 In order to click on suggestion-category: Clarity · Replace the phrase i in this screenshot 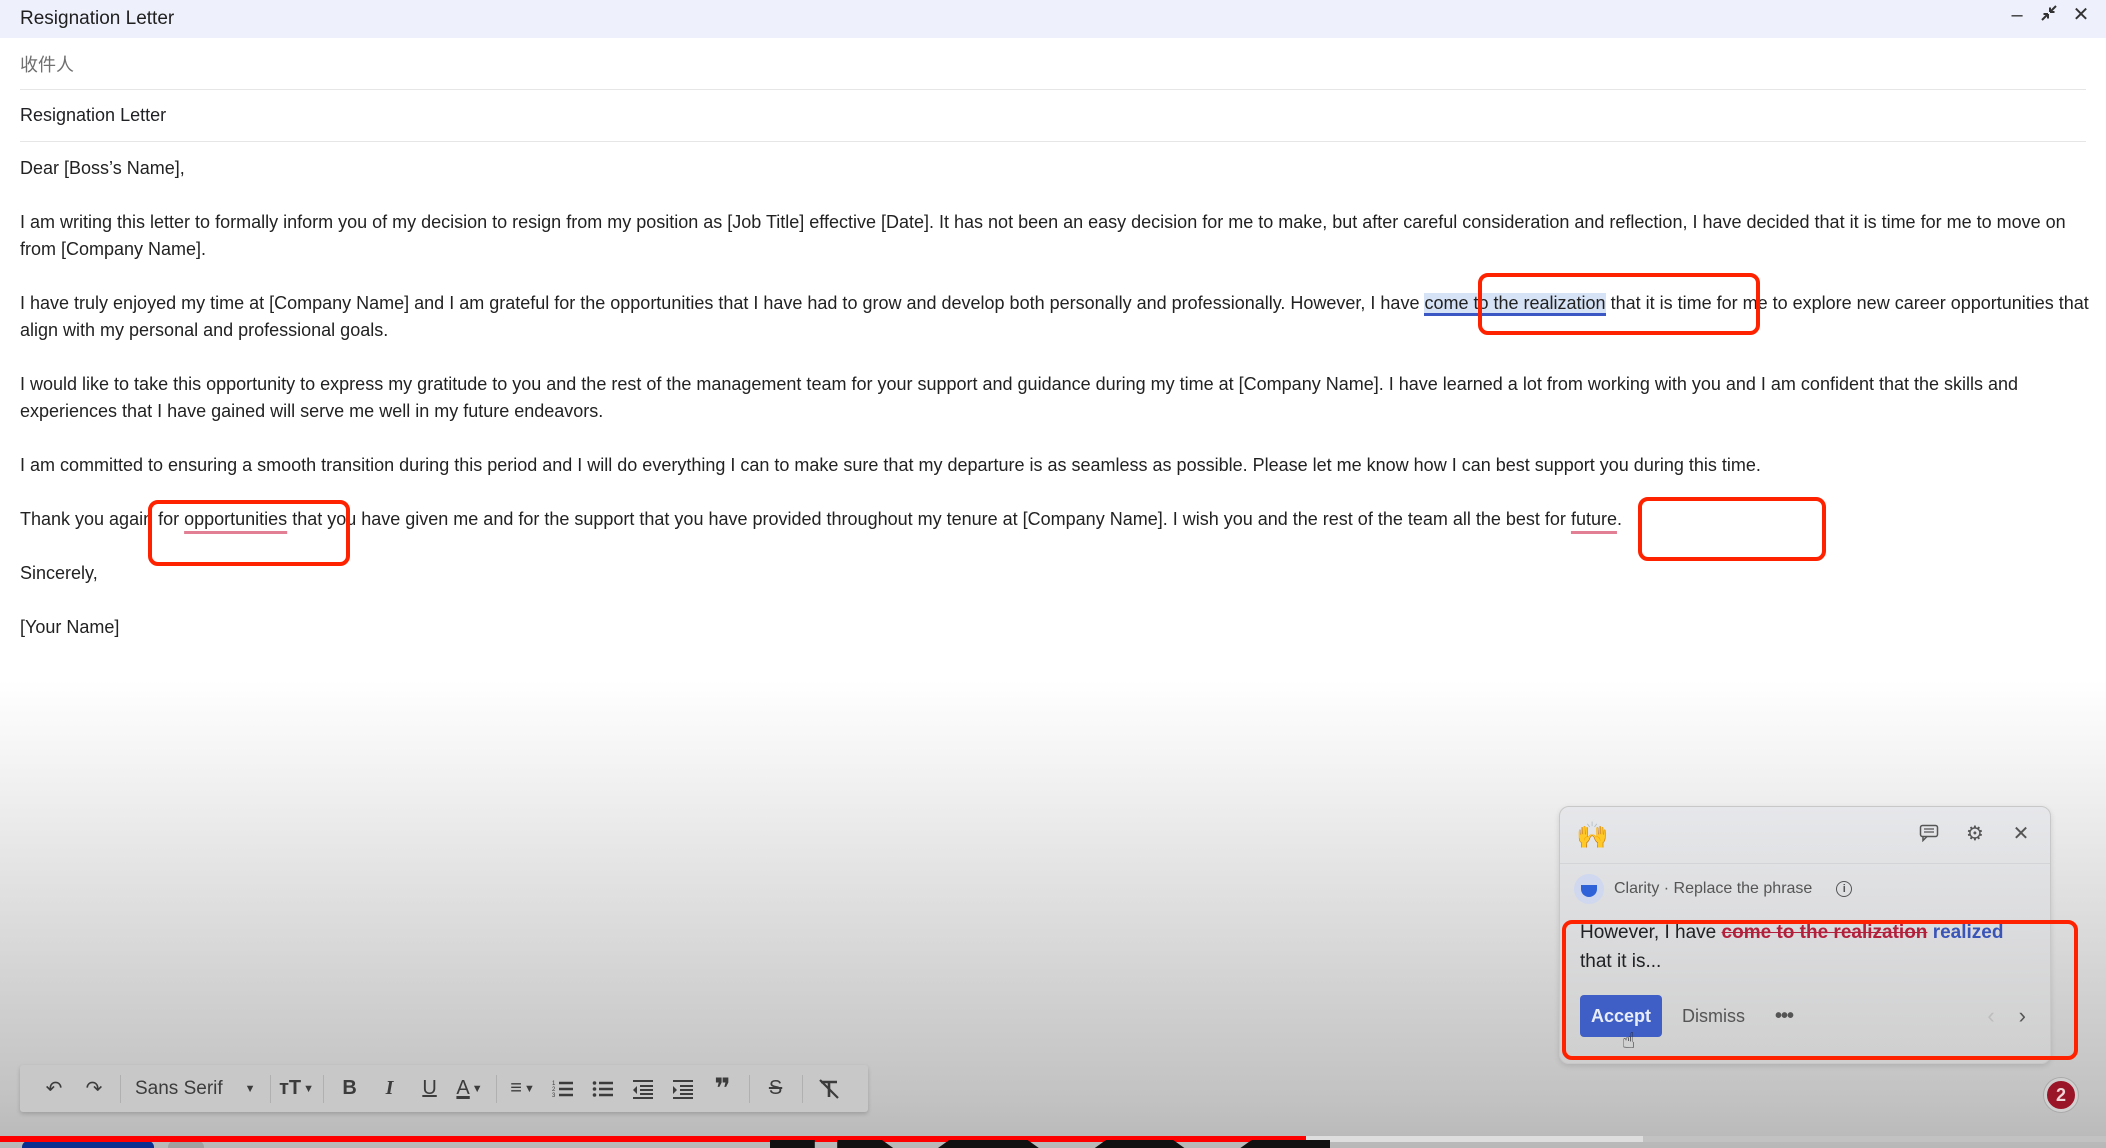, I will do `click(1805, 889)`.